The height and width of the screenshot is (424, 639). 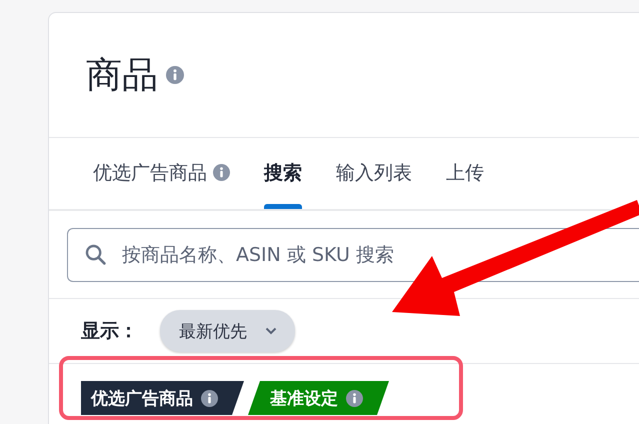 I want to click on tab: 上传, so click(x=465, y=172).